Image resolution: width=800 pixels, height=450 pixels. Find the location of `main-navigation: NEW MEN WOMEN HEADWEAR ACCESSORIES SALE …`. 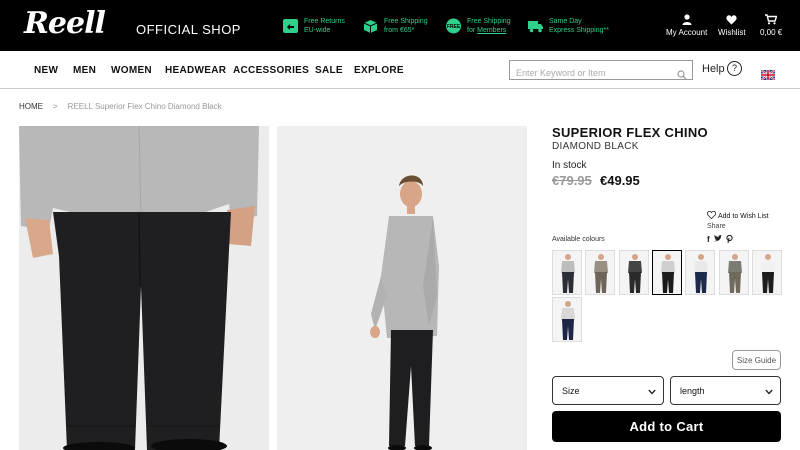

main-navigation: NEW MEN WOMEN HEADWEAR ACCESSORIES SALE … is located at coordinates (400, 70).